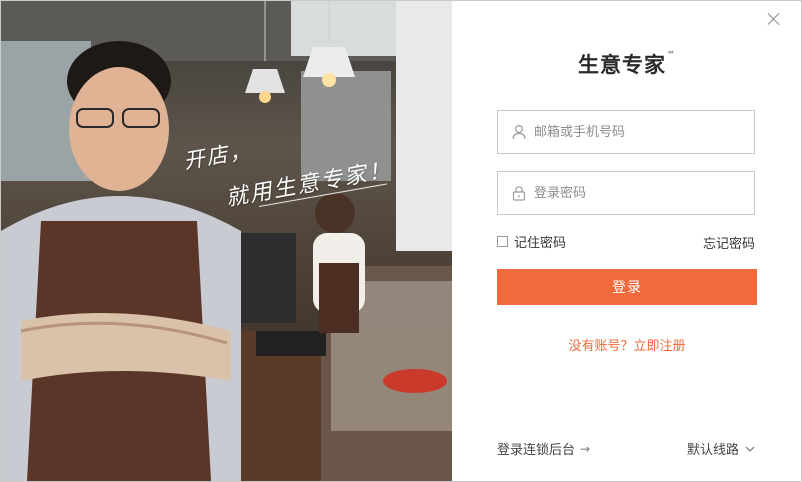  What do you see at coordinates (519, 132) in the screenshot?
I see `user-icon` at bounding box center [519, 132].